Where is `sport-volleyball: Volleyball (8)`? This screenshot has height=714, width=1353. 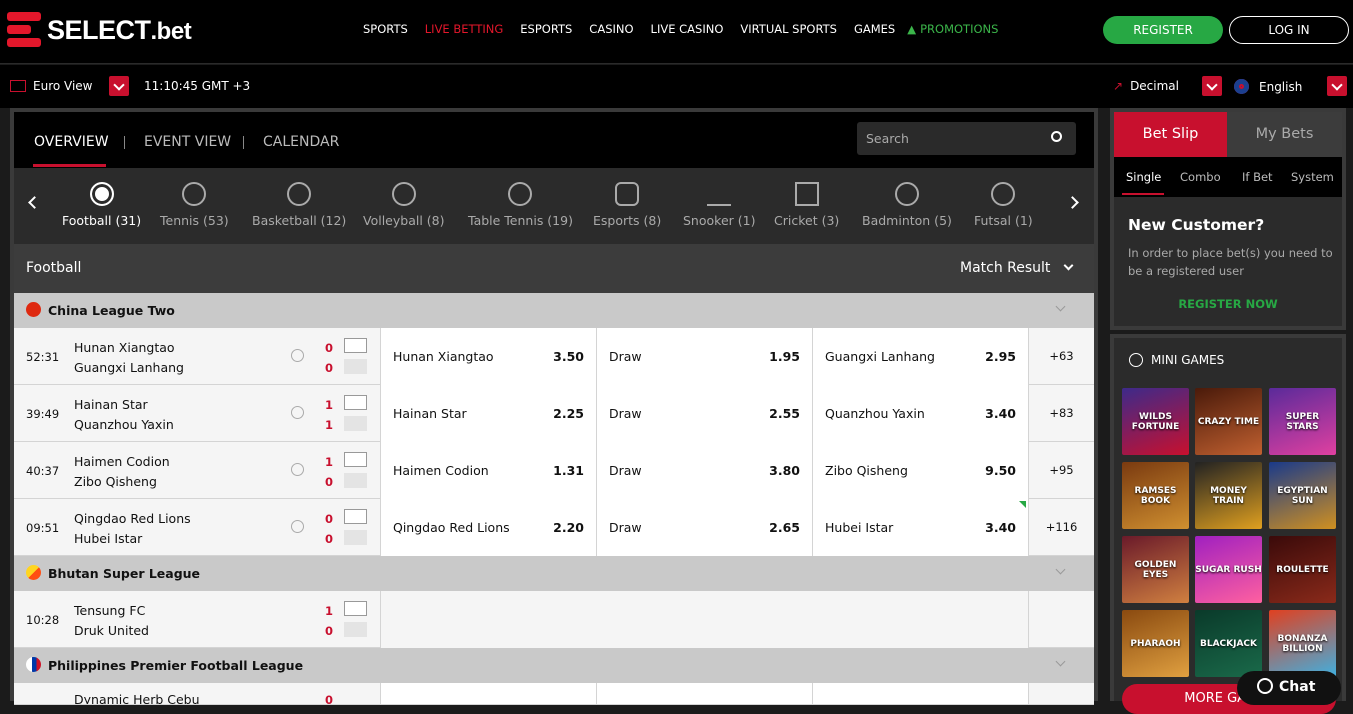
sport-volleyball: Volleyball (8) is located at coordinates (403, 205).